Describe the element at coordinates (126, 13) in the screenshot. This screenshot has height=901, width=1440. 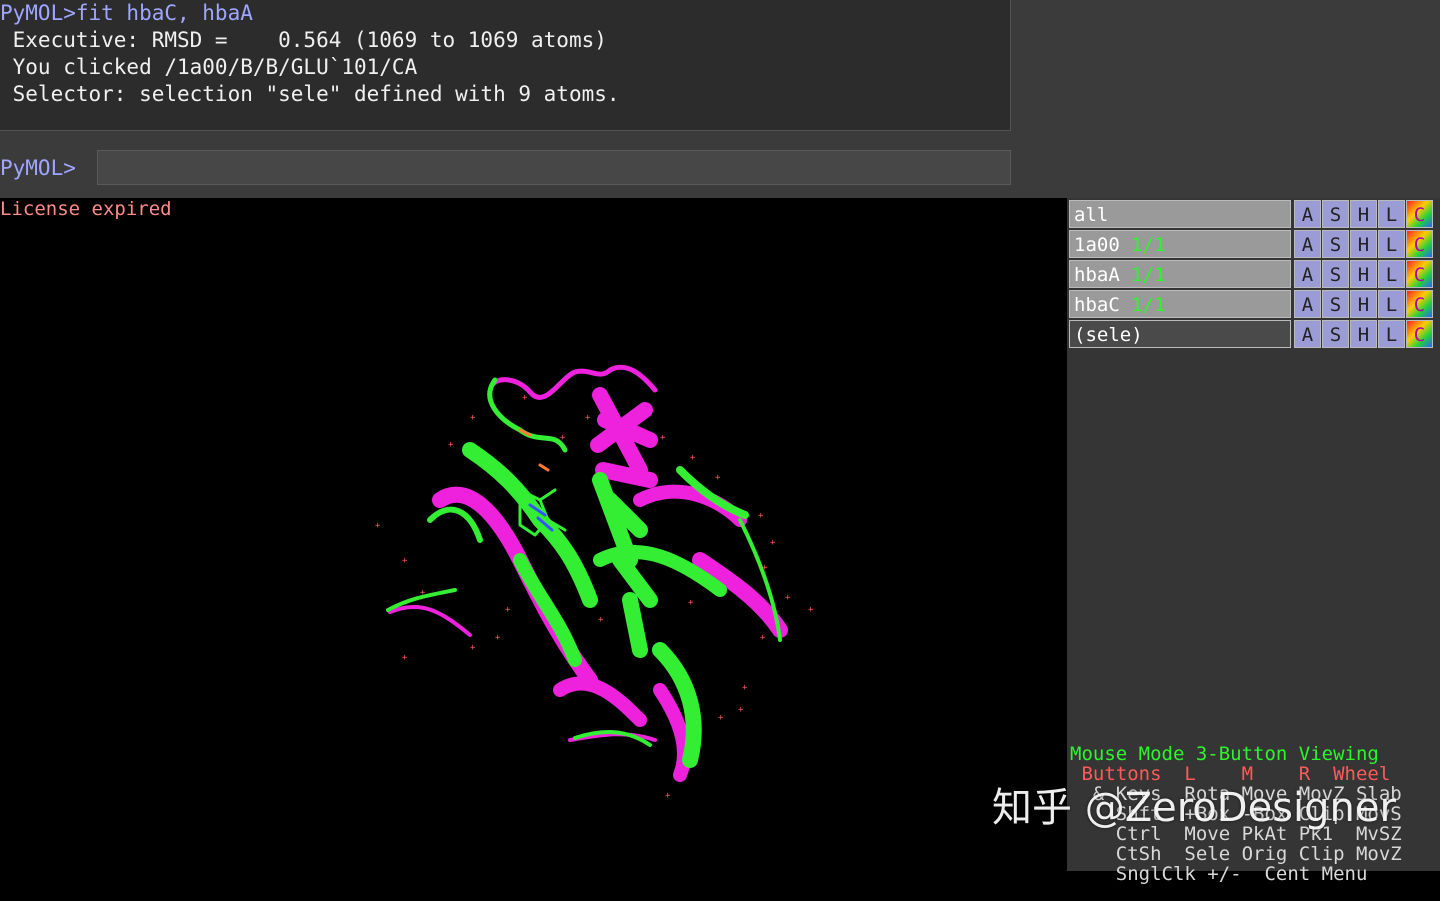
I see `console-line: PyMOL>fit hbaC, hbaA` at that location.